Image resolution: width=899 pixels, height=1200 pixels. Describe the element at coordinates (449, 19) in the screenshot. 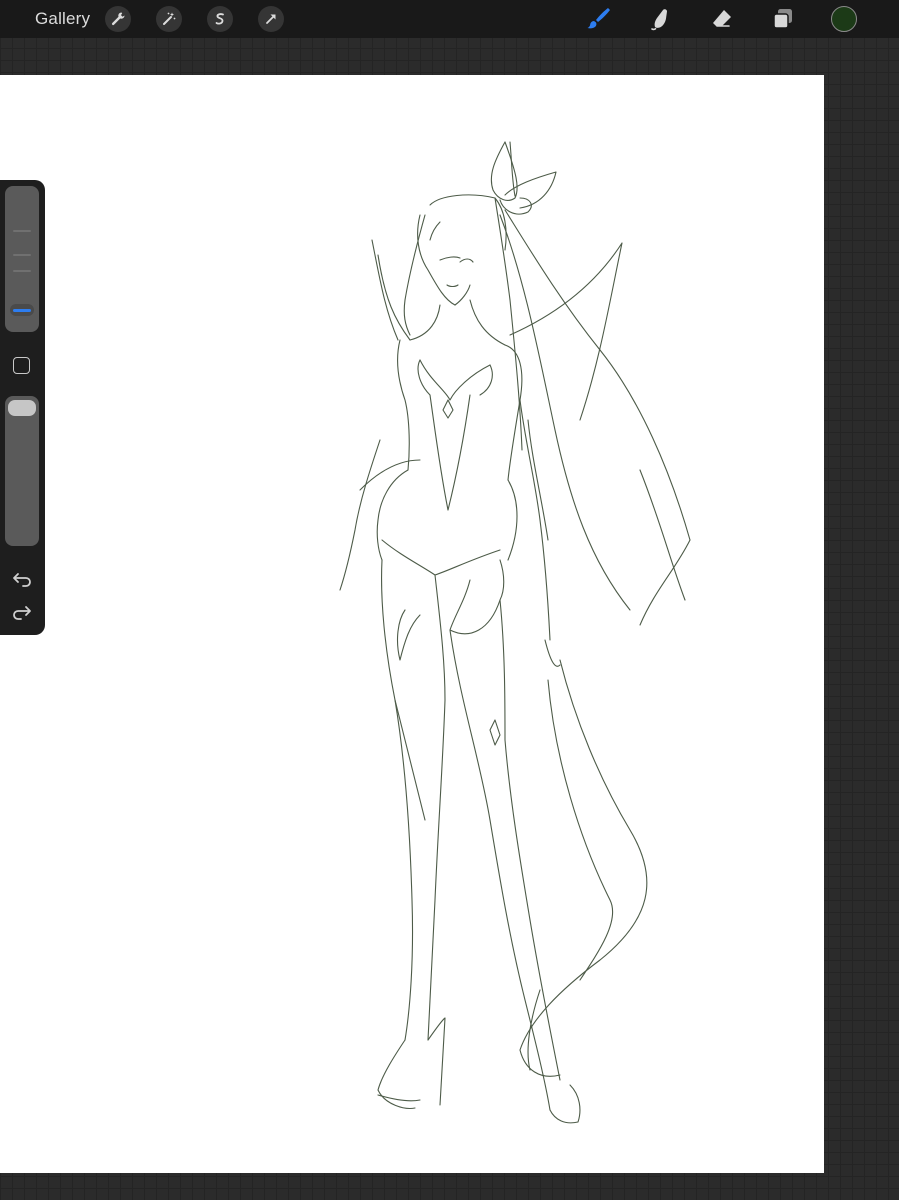

I see `top-toolbar: Gallery` at that location.